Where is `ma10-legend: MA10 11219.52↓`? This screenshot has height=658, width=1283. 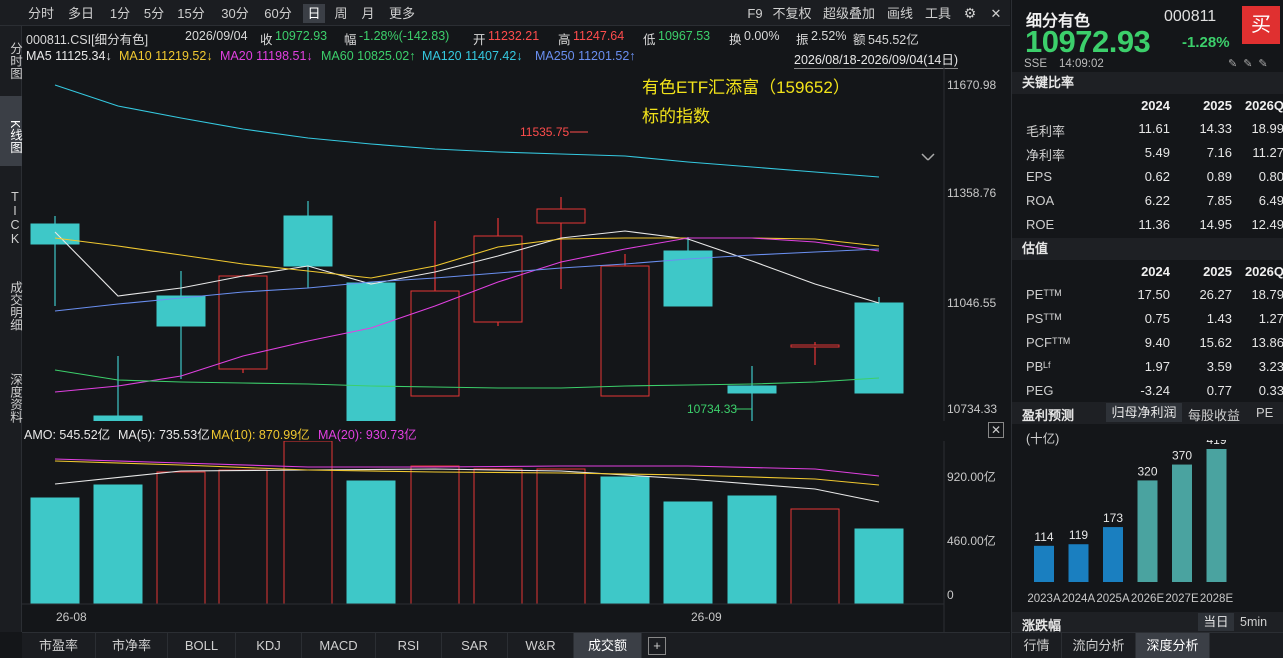
ma10-legend: MA10 11219.52↓ is located at coordinates (166, 56).